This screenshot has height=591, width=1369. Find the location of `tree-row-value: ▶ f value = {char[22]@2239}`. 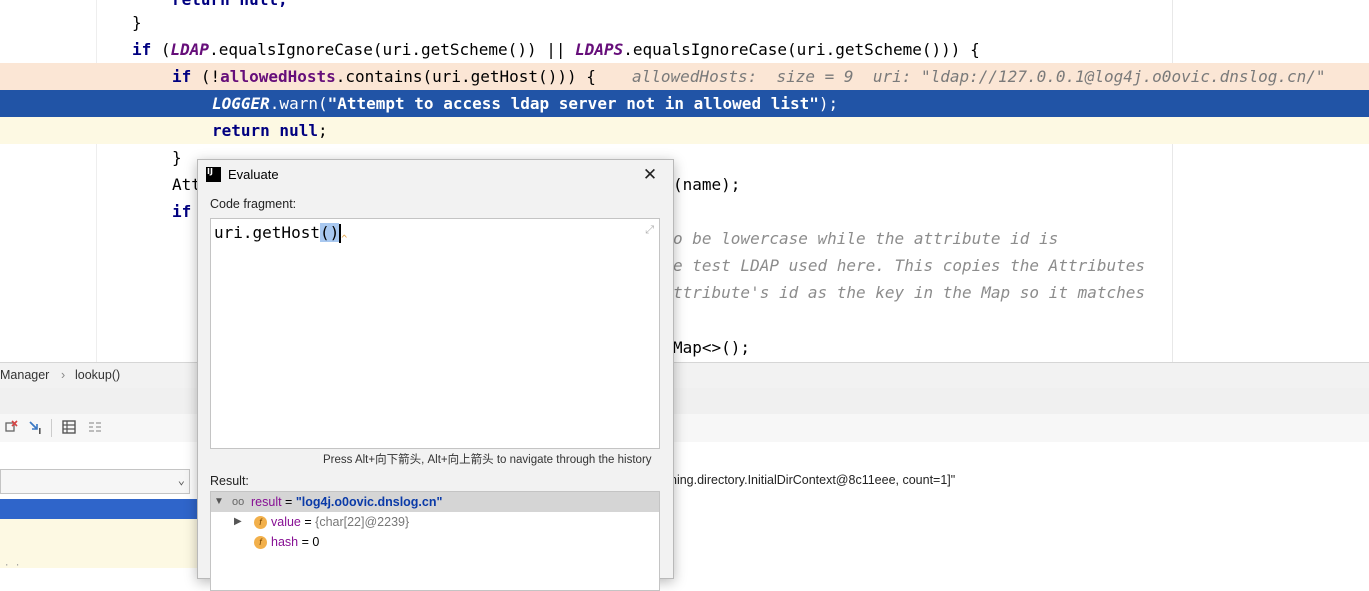

tree-row-value: ▶ f value = {char[22]@2239} is located at coordinates (435, 522).